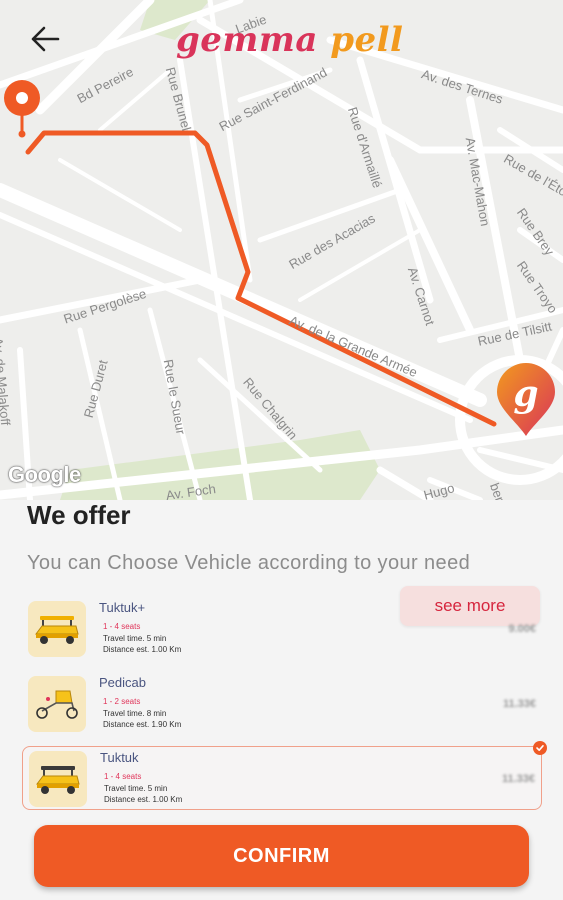  Describe the element at coordinates (367, 40) in the screenshot. I see `brand-part-2: pell` at that location.